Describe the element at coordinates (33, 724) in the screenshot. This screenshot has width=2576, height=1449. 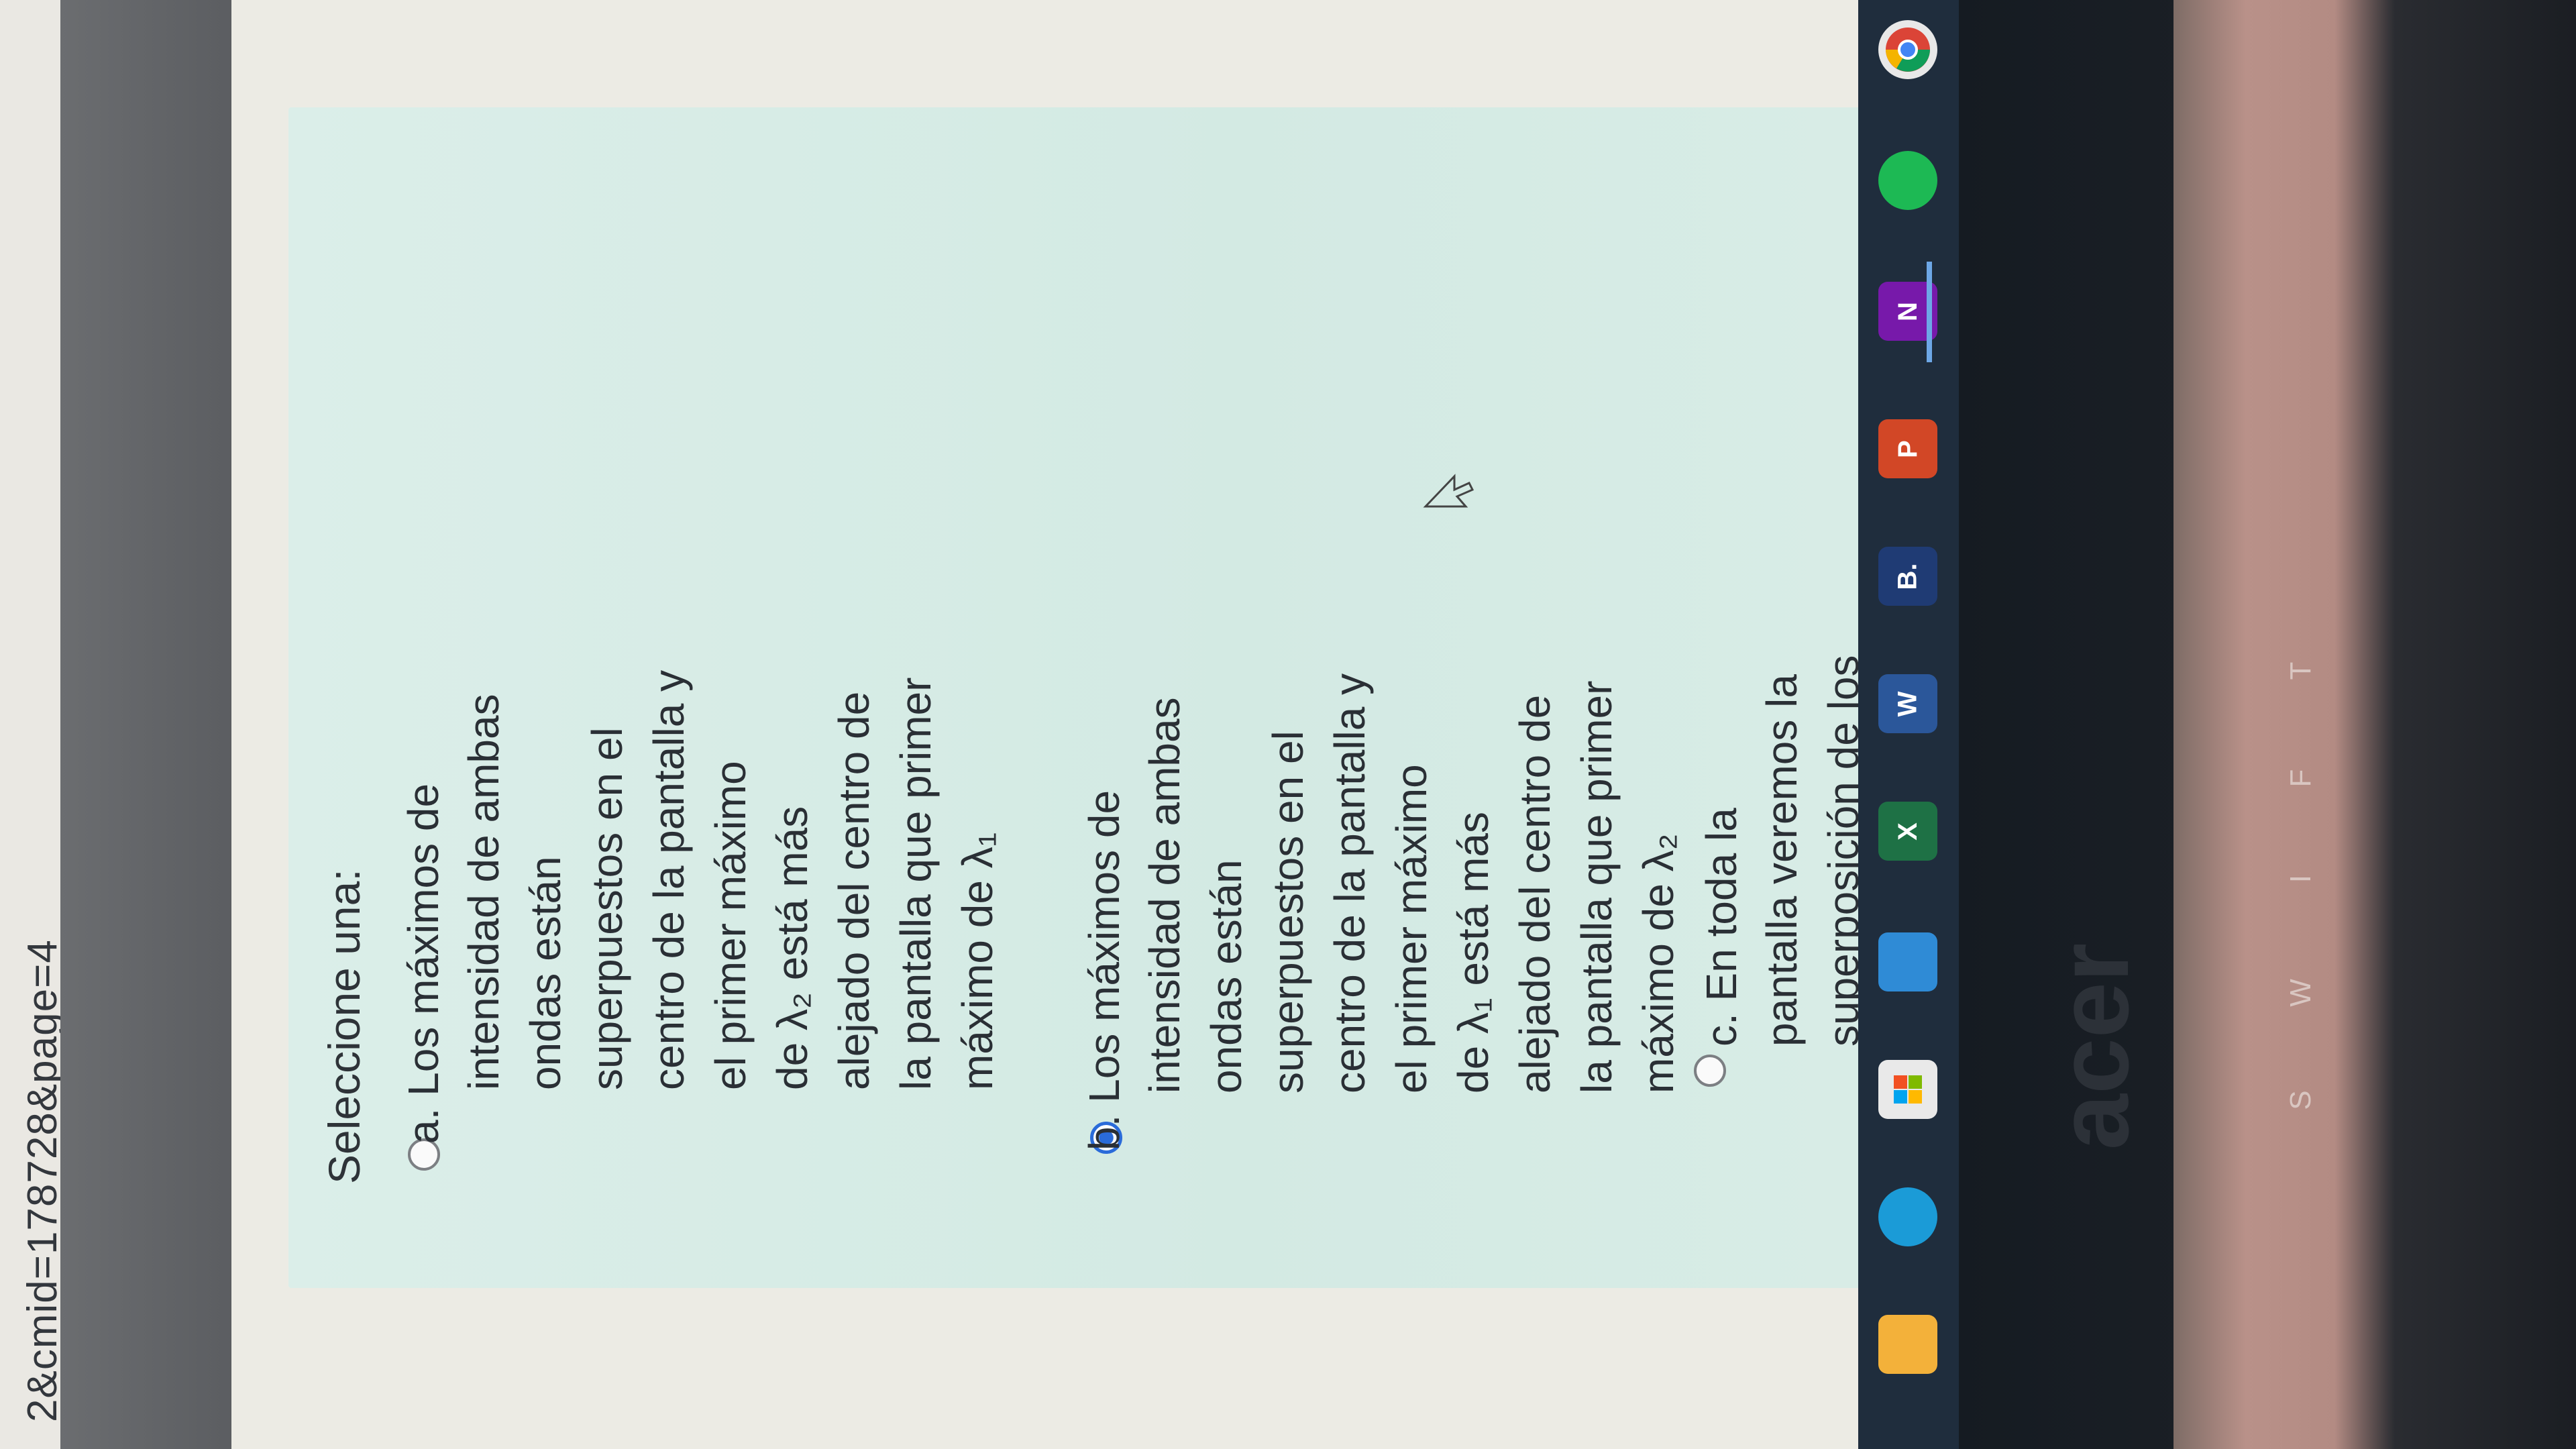
I see `address-bar: 2&cmid=178728&page=4` at that location.